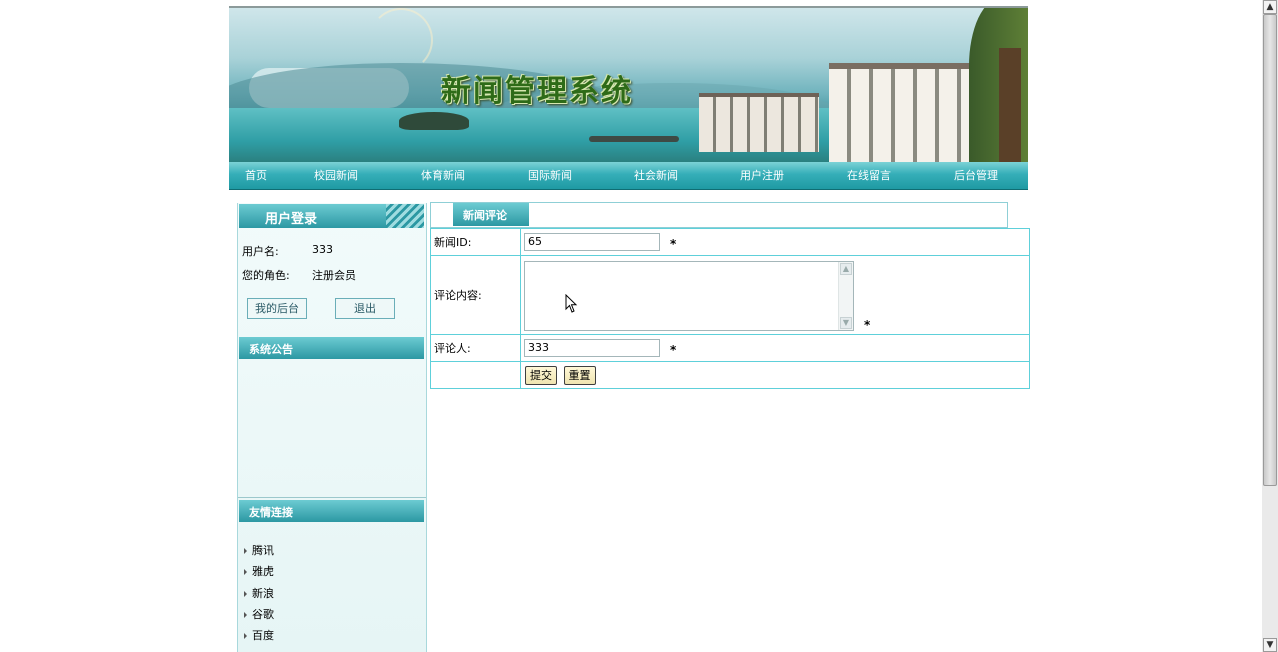 The width and height of the screenshot is (1278, 652). I want to click on mouse-cursor-icon, so click(571, 303).